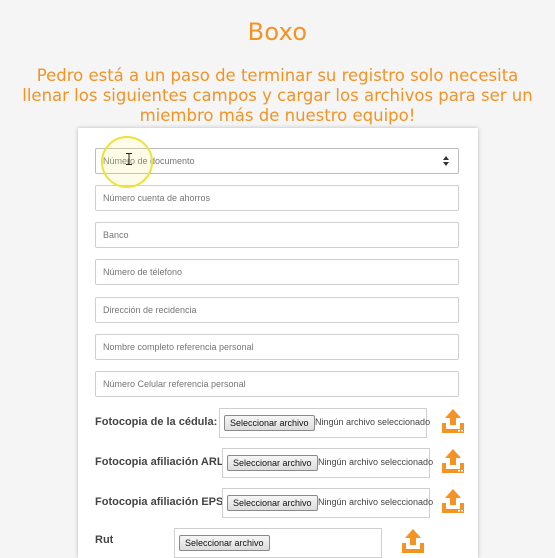 This screenshot has height=558, width=555. What do you see at coordinates (272, 503) in the screenshot?
I see `select-file-button-eps: Seleccionar archivo` at bounding box center [272, 503].